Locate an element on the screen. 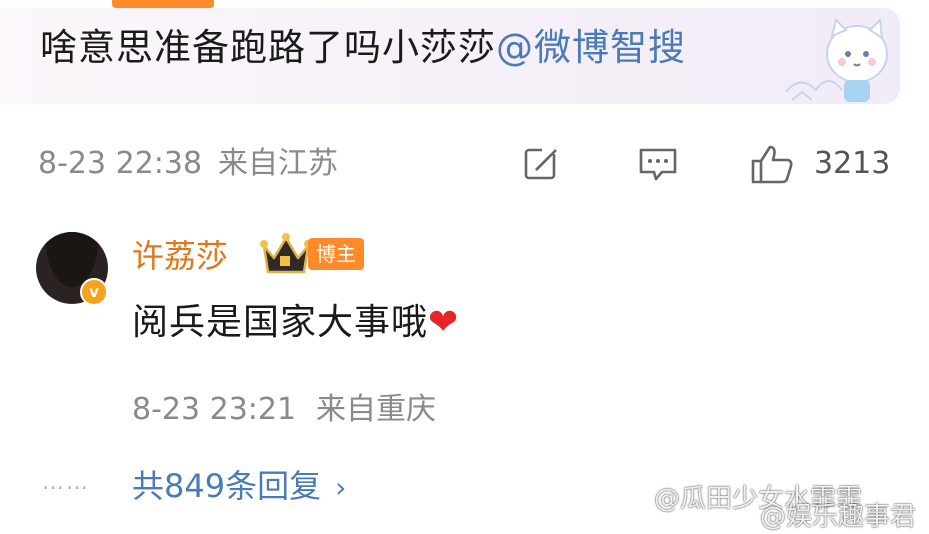 The width and height of the screenshot is (929, 534). reply-time: 8-23 23:21 is located at coordinates (214, 409).